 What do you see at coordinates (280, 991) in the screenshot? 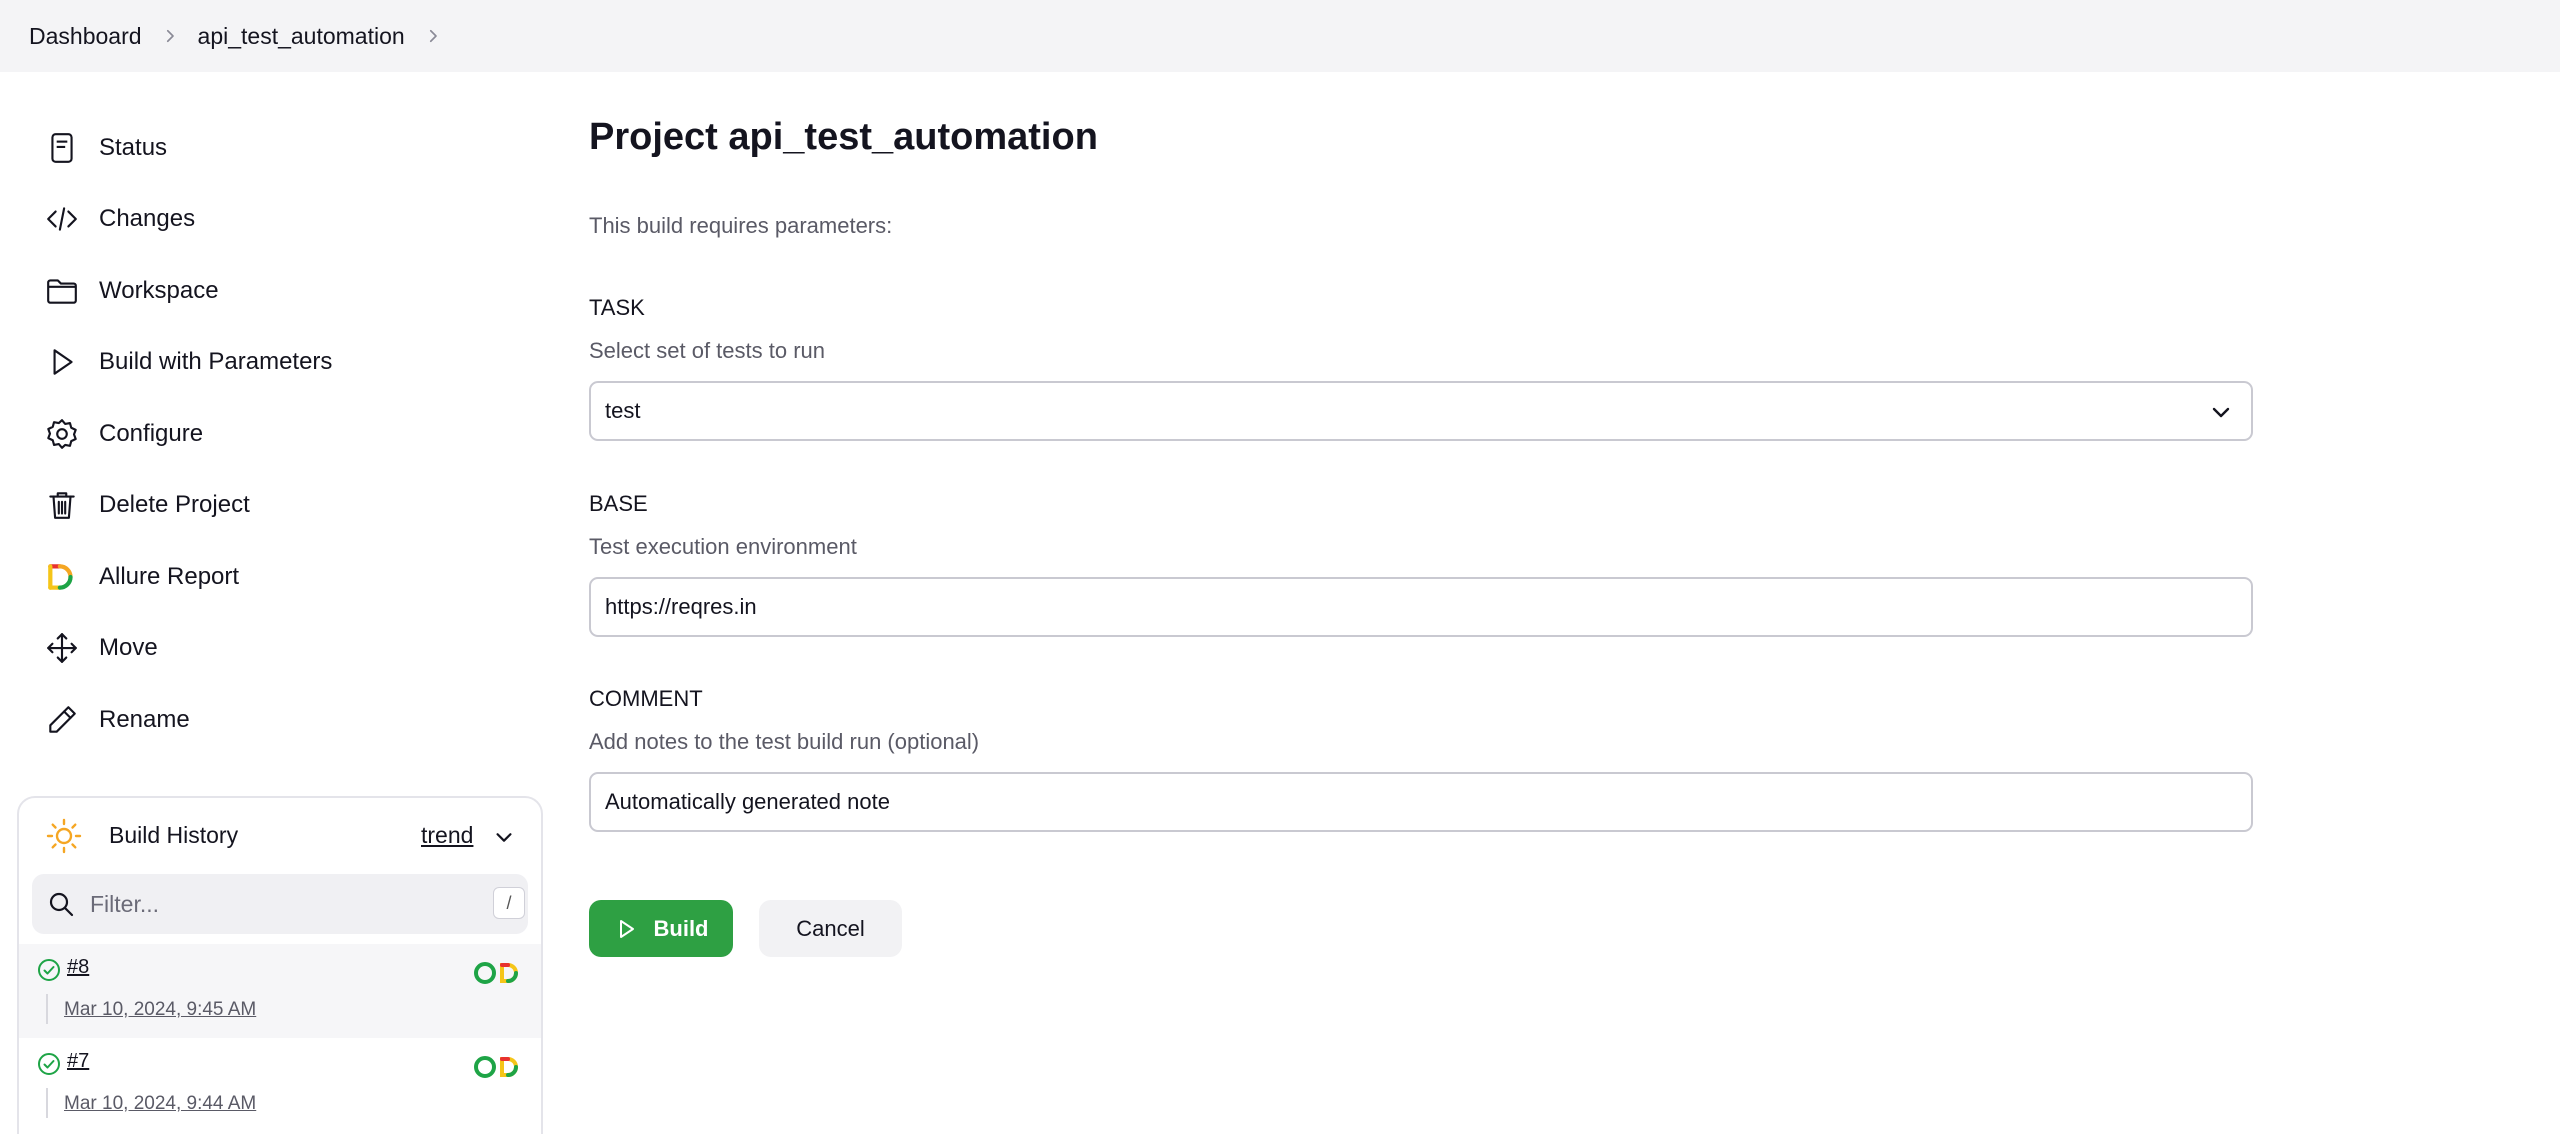
I see `build-row: #8 Mar 10, 2024, 9:45 AM` at bounding box center [280, 991].